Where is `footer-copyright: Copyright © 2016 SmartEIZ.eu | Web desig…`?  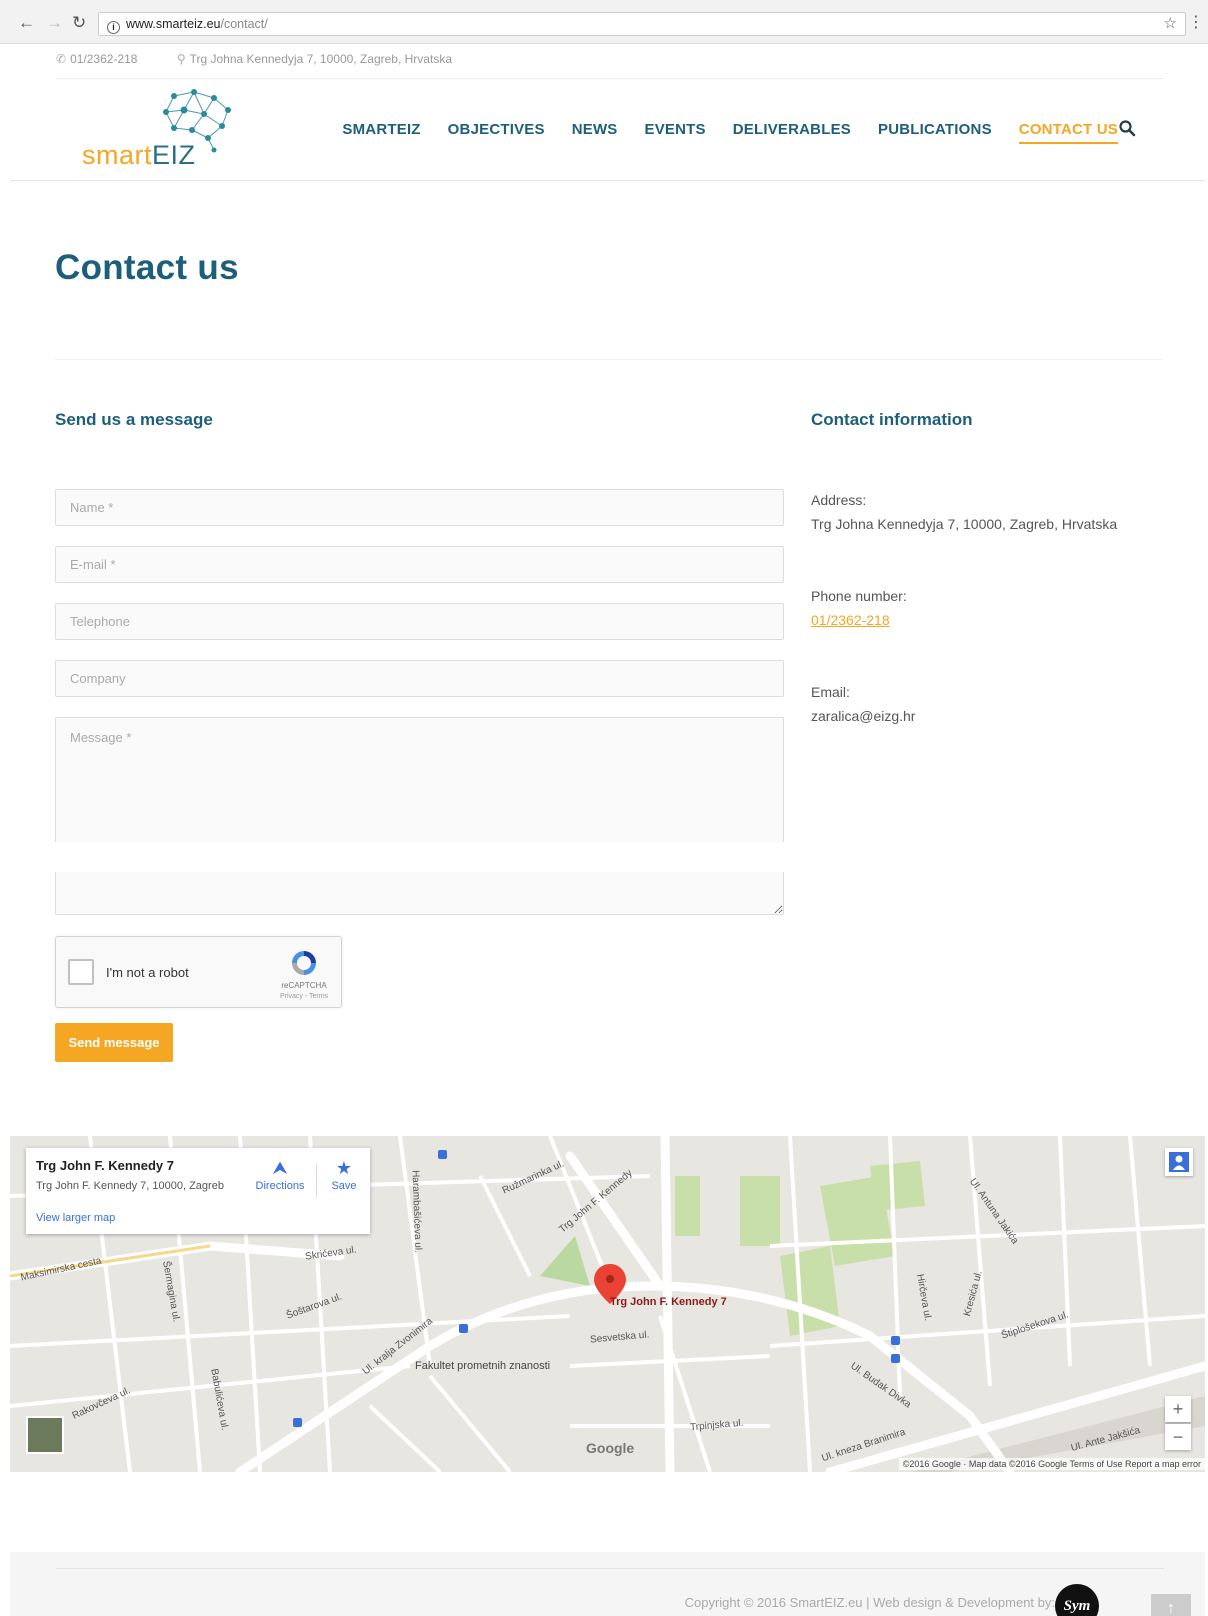 footer-copyright: Copyright © 2016 SmartEIZ.eu | Web desig… is located at coordinates (869, 1602).